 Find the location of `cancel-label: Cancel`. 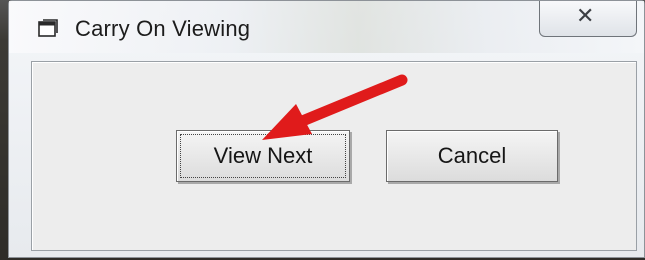

cancel-label: Cancel is located at coordinates (472, 155).